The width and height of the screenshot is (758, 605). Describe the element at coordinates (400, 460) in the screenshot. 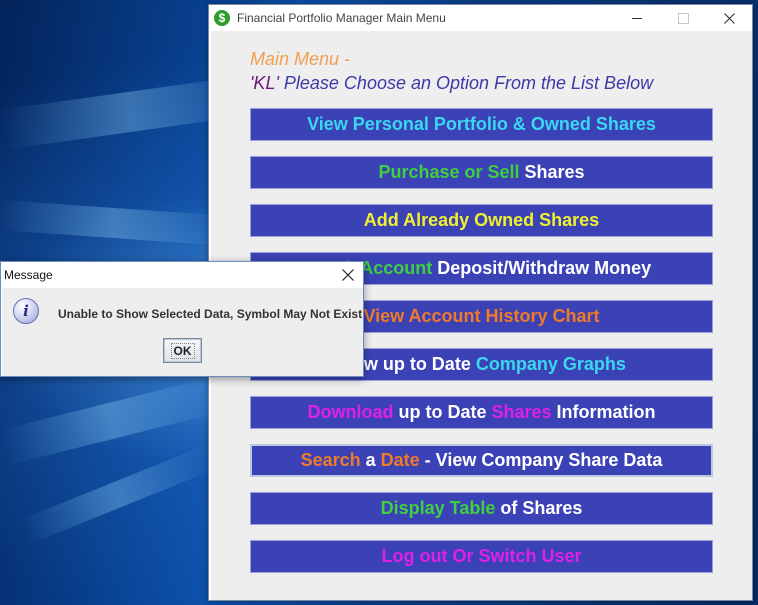

I see `menu-button-label: Date` at that location.